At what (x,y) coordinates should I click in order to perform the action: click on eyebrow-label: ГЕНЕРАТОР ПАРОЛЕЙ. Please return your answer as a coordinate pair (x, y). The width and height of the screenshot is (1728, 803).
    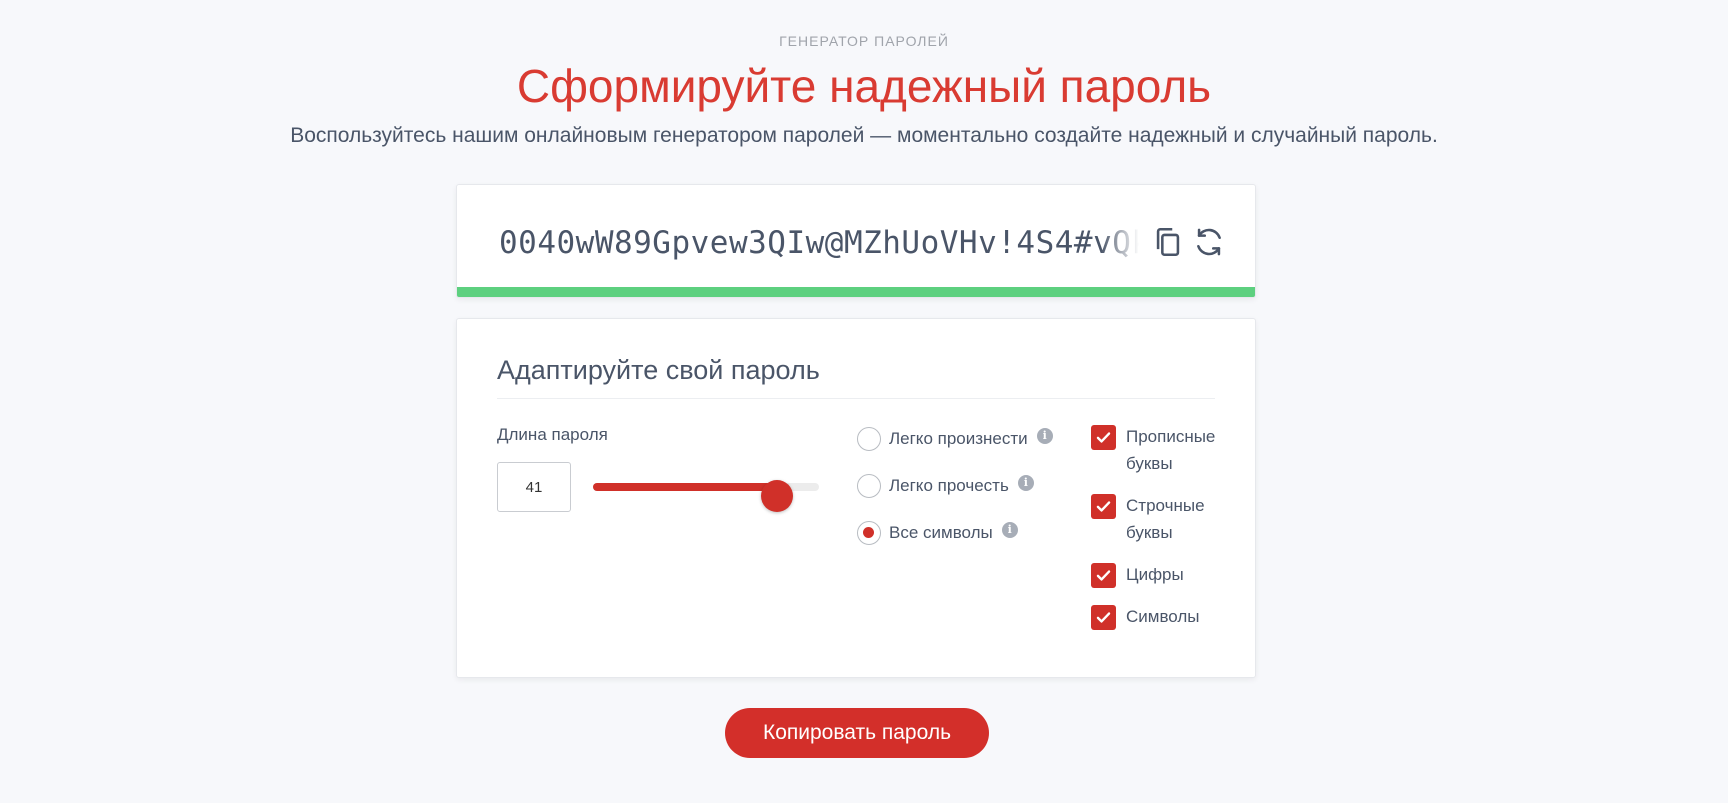
    Looking at the image, I should click on (864, 41).